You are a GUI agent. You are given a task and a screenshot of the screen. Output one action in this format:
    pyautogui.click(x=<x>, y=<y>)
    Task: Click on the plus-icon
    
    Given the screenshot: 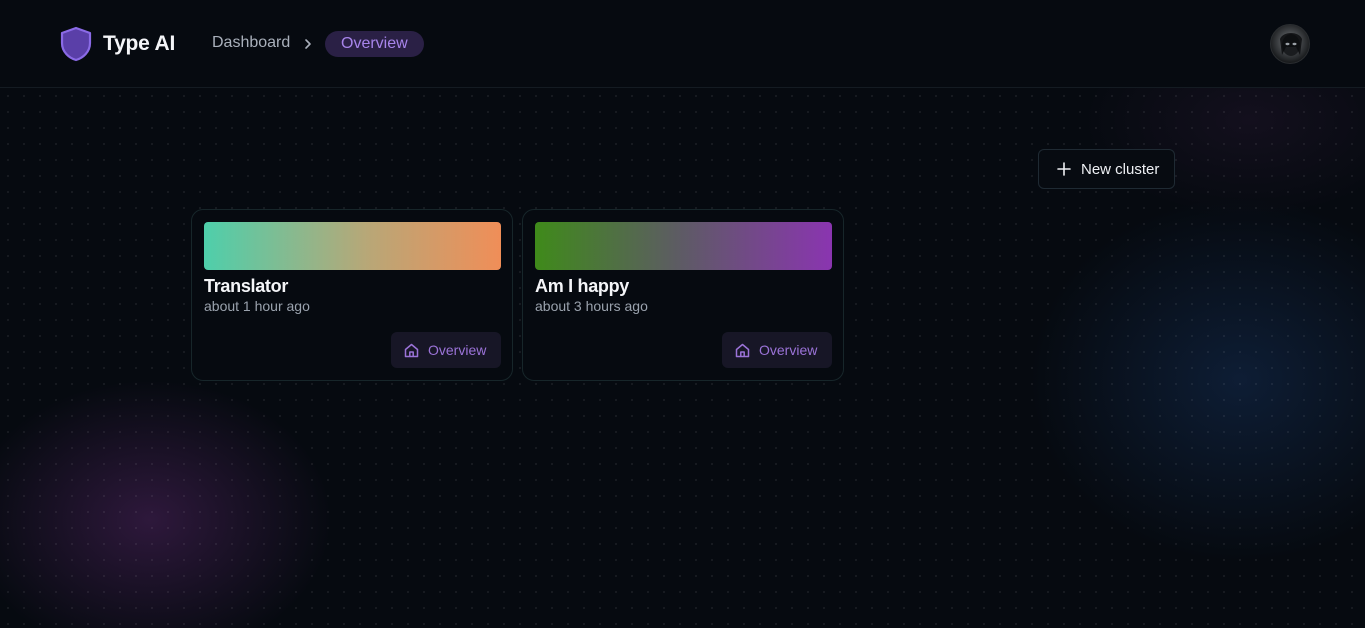 What is the action you would take?
    pyautogui.click(x=1064, y=169)
    